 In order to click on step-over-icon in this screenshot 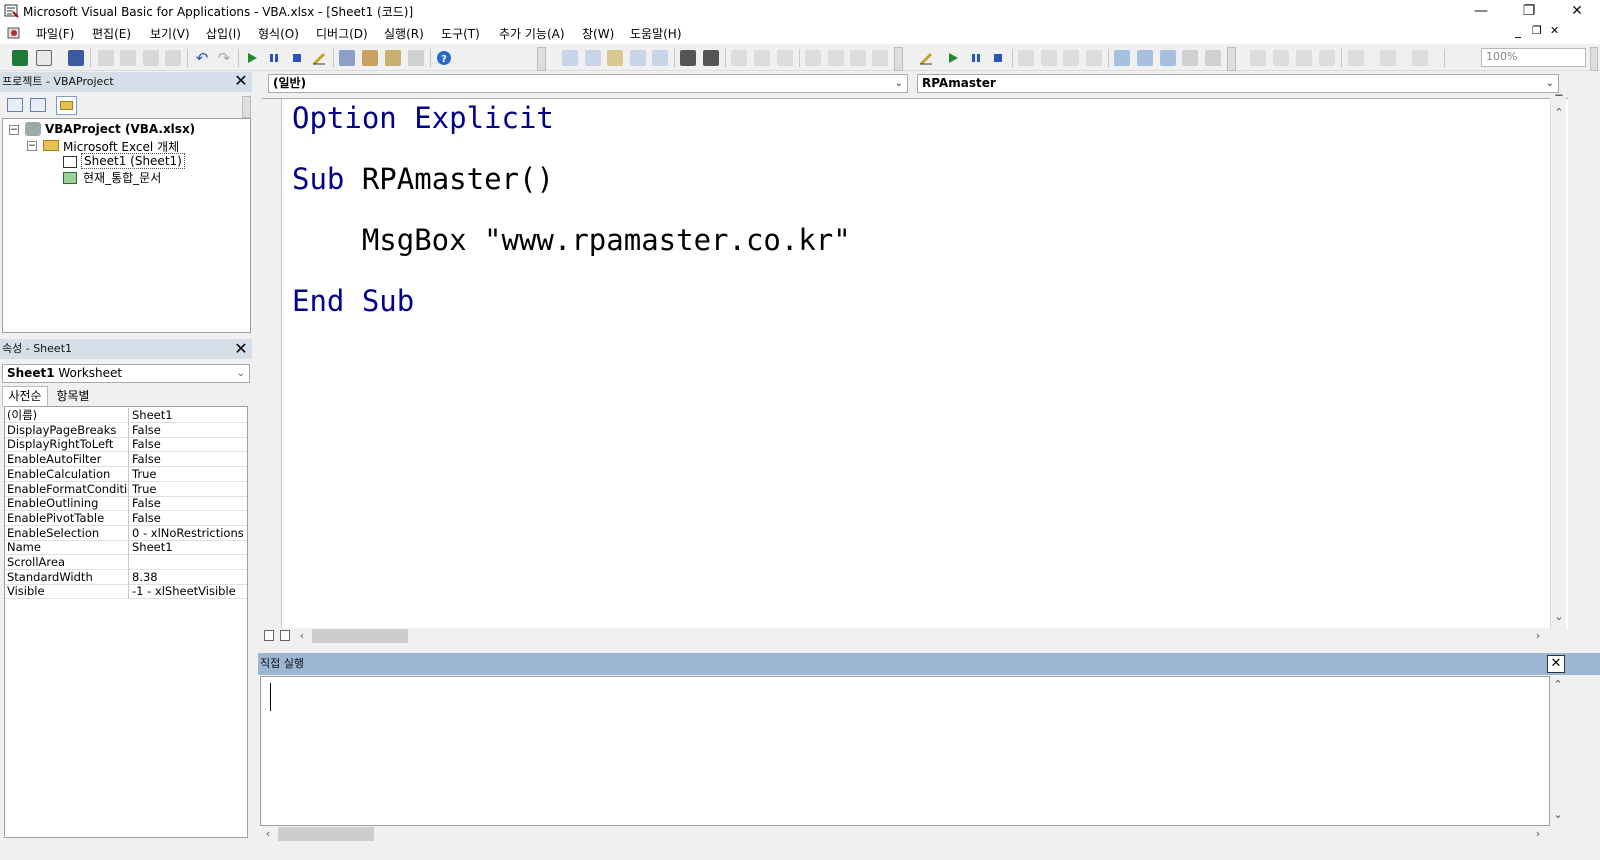, I will do `click(1049, 58)`.